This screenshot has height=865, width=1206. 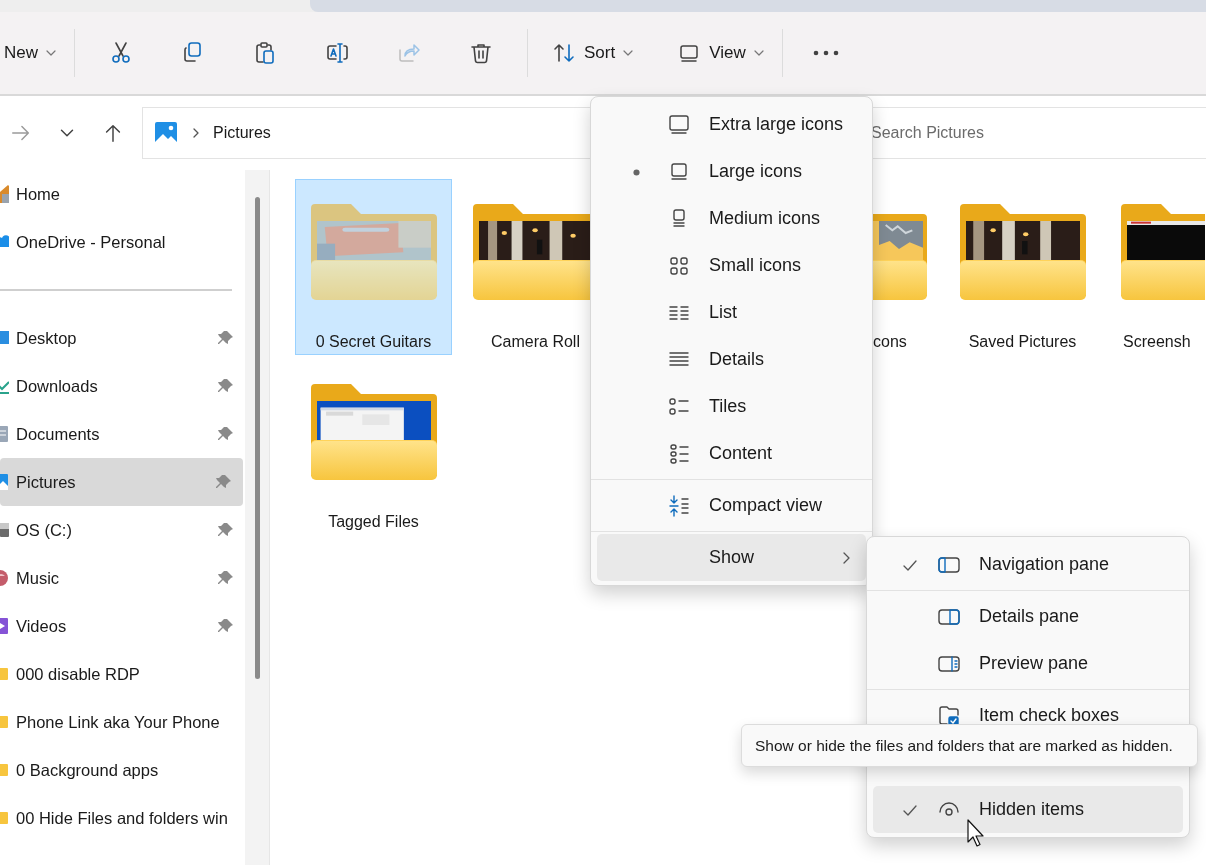 What do you see at coordinates (122, 674) in the screenshot?
I see `sidebar-item: 000 disable RDP` at bounding box center [122, 674].